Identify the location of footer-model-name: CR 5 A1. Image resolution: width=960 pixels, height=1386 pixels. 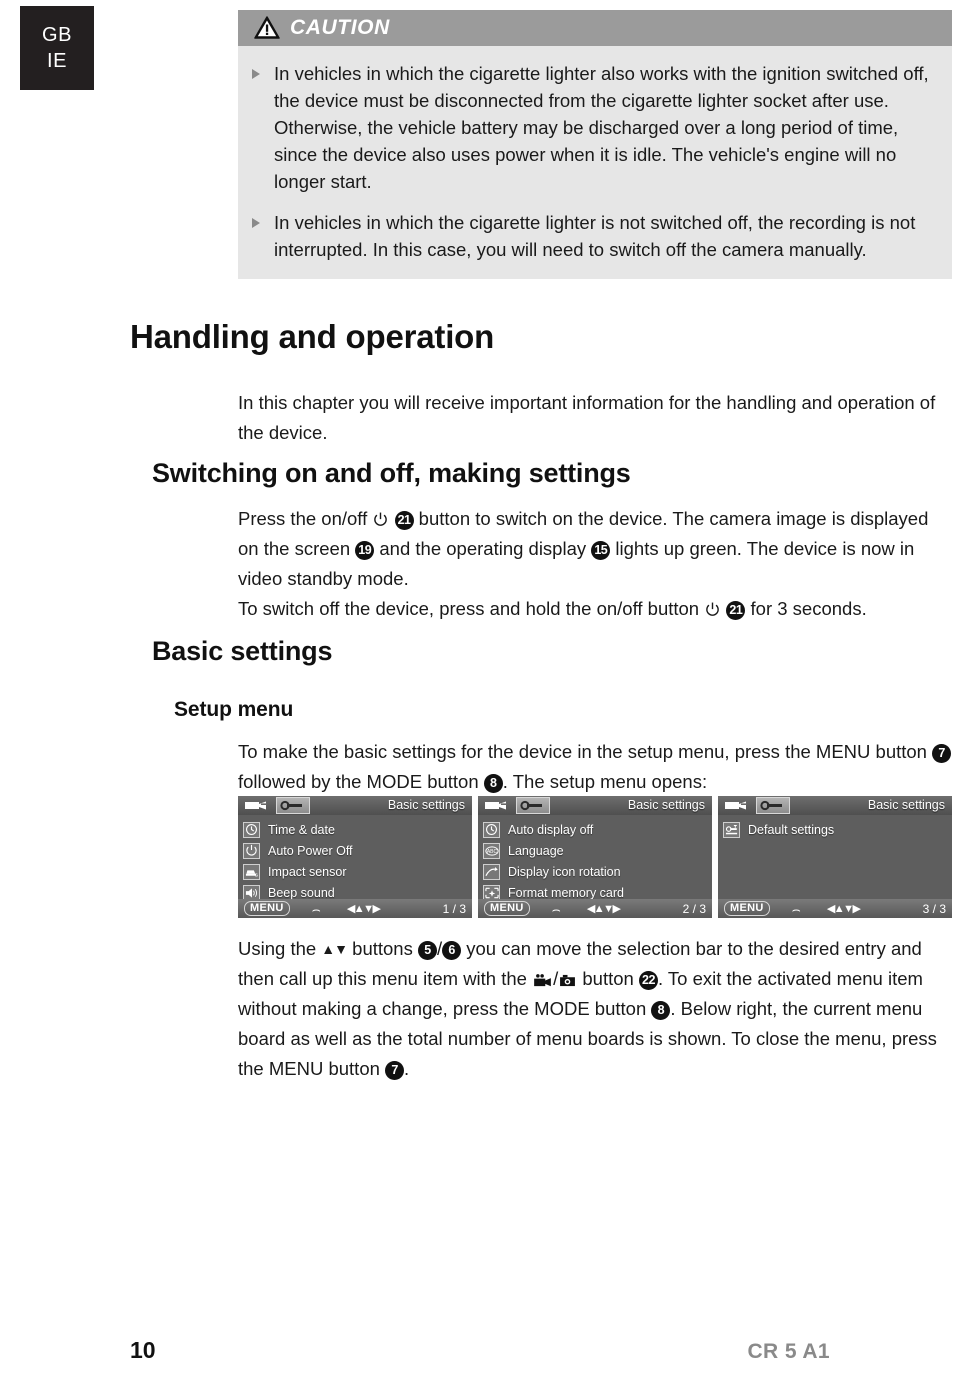
(788, 1351).